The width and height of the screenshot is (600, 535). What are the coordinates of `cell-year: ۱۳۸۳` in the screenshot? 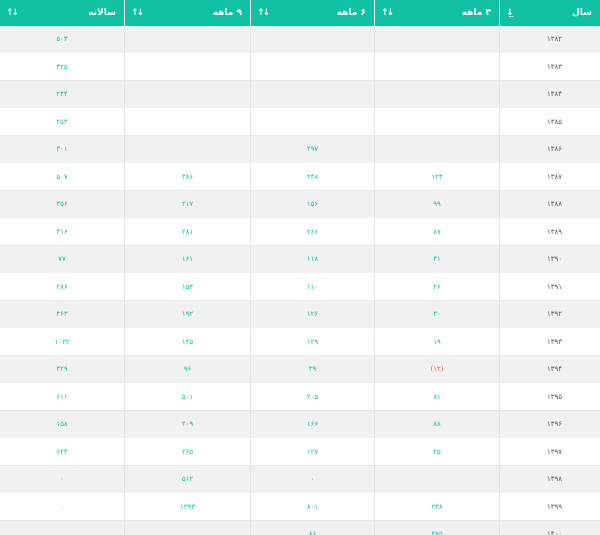 It's located at (549, 67).